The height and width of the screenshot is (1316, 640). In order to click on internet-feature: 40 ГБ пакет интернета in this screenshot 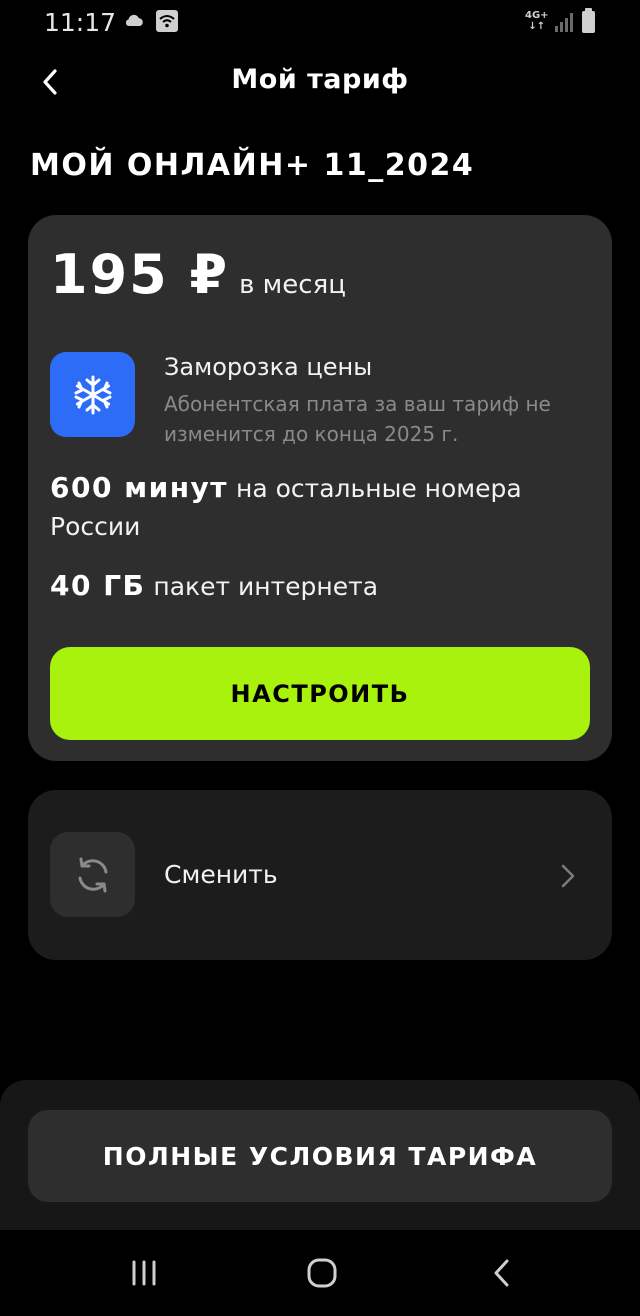, I will do `click(320, 586)`.